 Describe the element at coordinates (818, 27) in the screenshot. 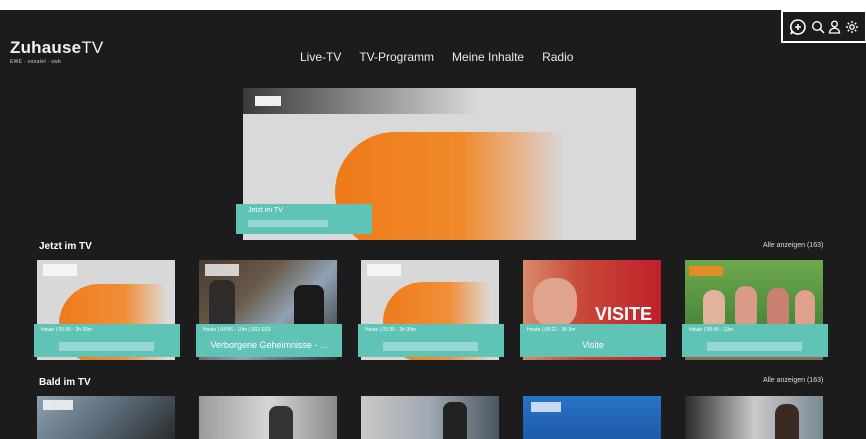

I see `search-icon` at that location.